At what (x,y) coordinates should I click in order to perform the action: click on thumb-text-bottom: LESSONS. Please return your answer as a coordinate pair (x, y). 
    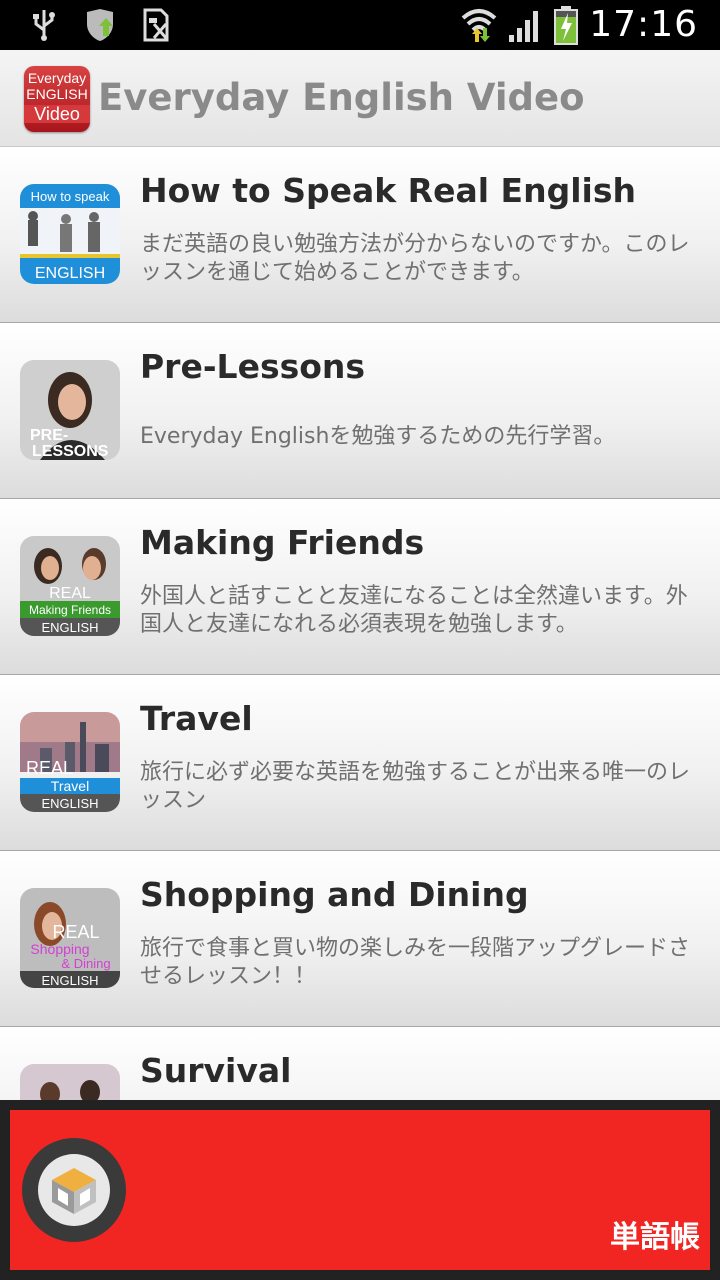
    Looking at the image, I should click on (70, 451).